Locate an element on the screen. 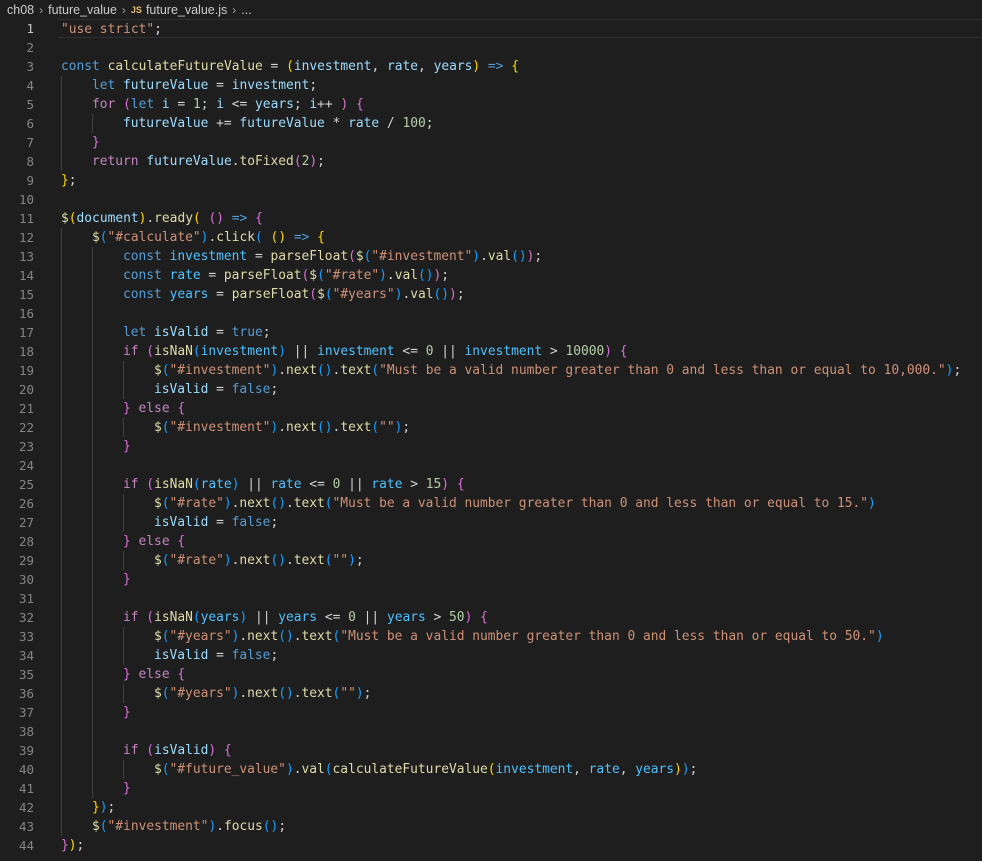  code-token: , is located at coordinates (627, 769).